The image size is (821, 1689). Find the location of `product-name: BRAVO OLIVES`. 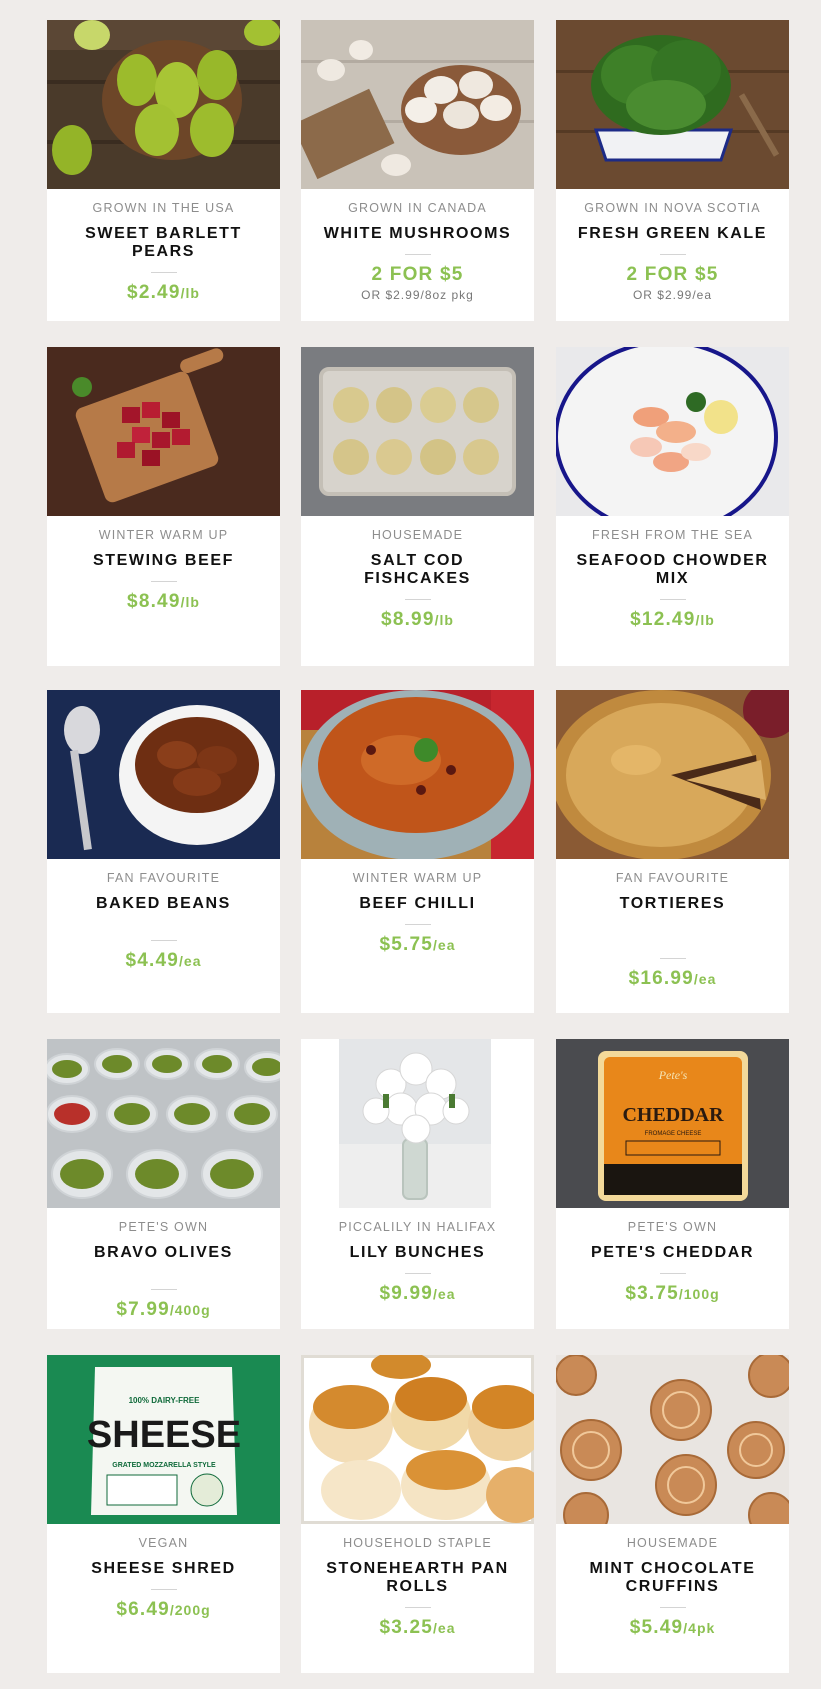

product-name: BRAVO OLIVES is located at coordinates (163, 1253).